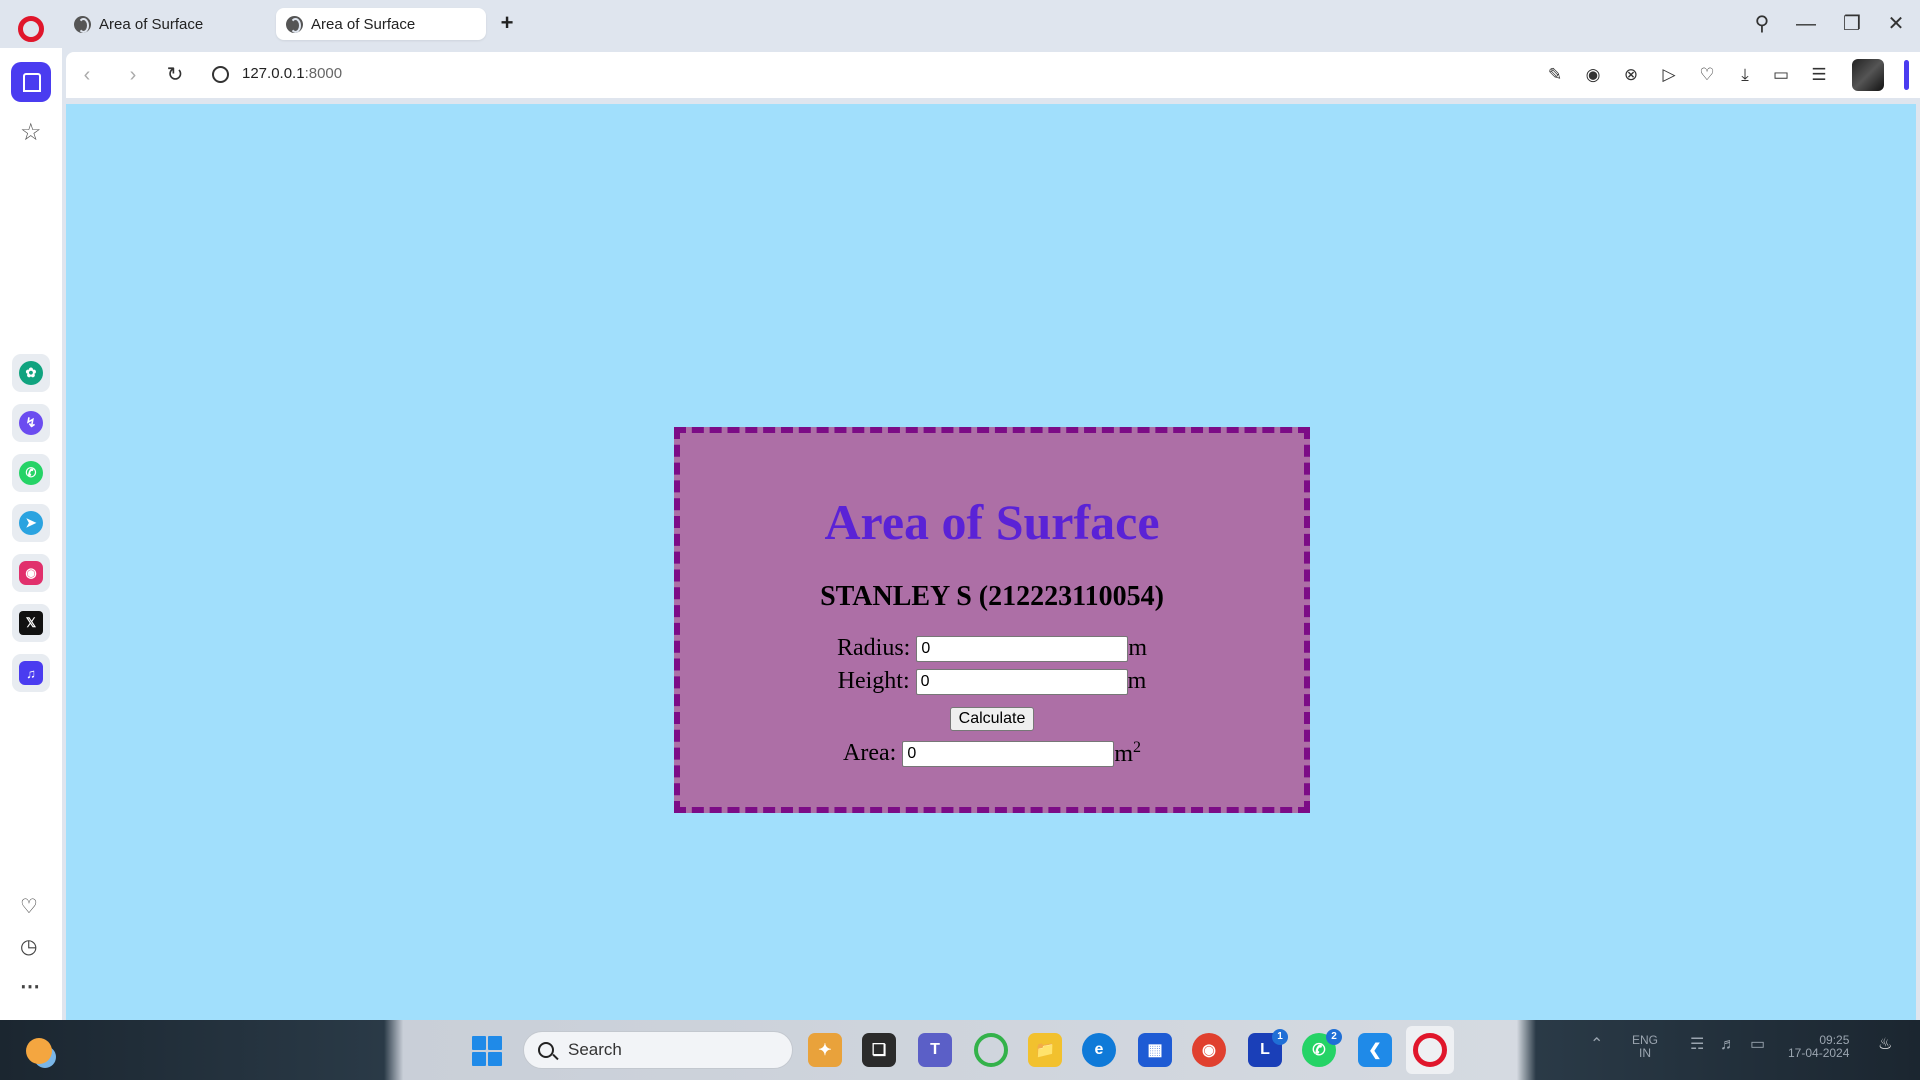 This screenshot has width=1920, height=1080. I want to click on area-label: Area:, so click(870, 753).